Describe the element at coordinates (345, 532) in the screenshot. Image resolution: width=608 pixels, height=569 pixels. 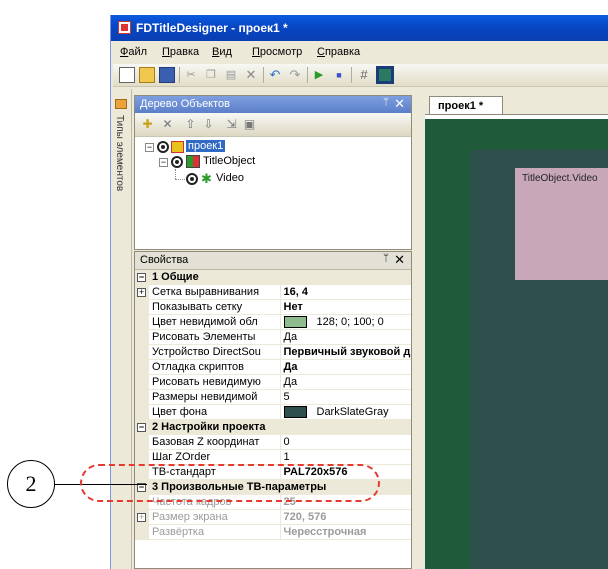
I see `property-value: Чересстрочная` at that location.